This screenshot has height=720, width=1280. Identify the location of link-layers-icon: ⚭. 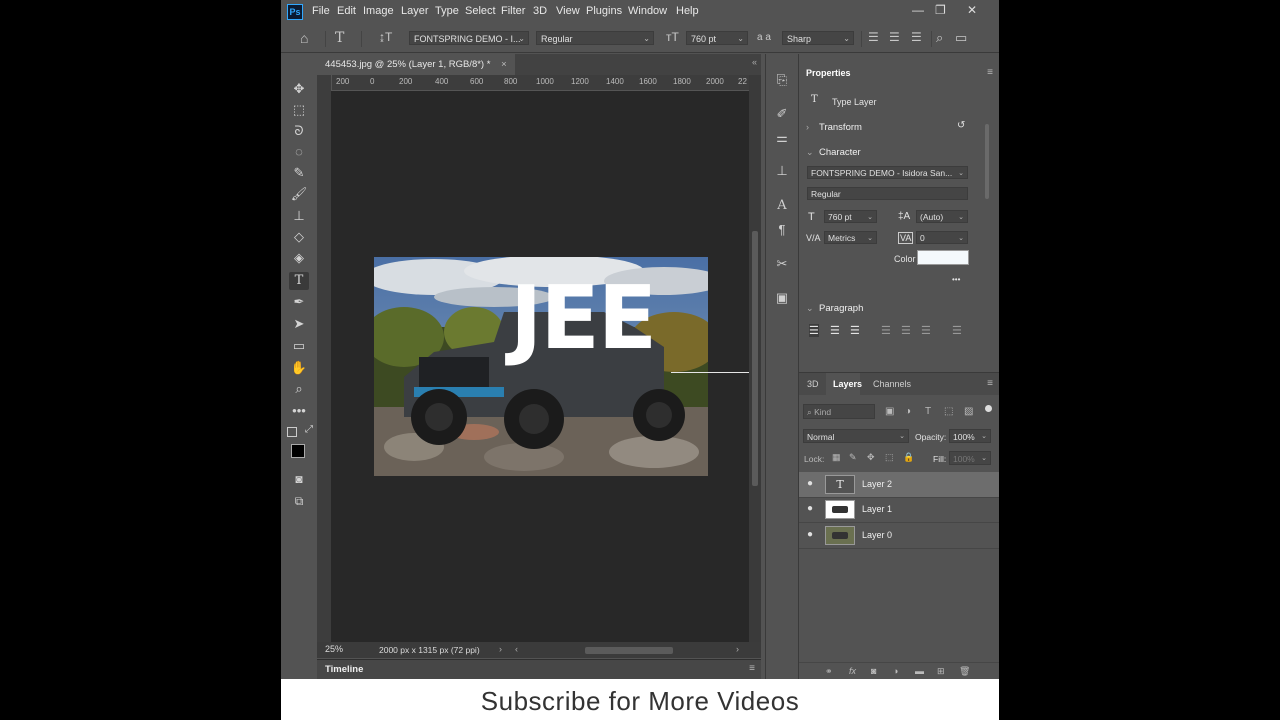
(829, 671).